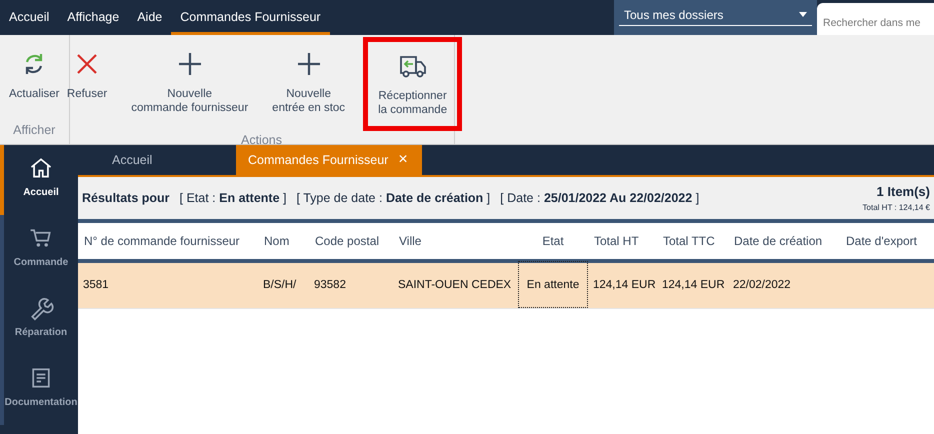 This screenshot has height=434, width=934. What do you see at coordinates (168, 284) in the screenshot?
I see `table-cell: 3581` at bounding box center [168, 284].